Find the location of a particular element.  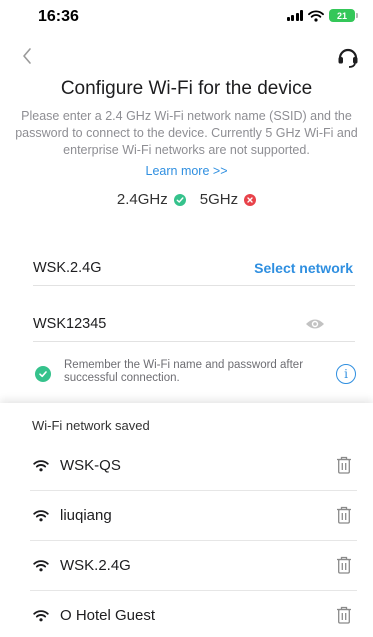

ssid-value: WSK.2.4G is located at coordinates (67, 268).